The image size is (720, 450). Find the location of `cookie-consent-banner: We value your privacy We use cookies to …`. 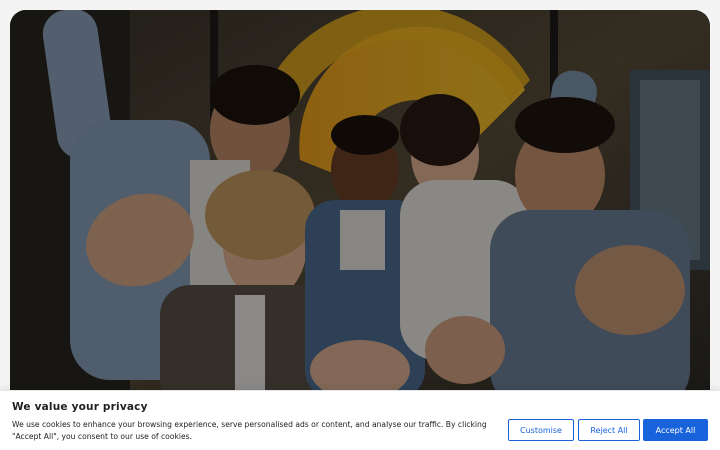

cookie-consent-banner: We value your privacy We use cookies to … is located at coordinates (360, 420).